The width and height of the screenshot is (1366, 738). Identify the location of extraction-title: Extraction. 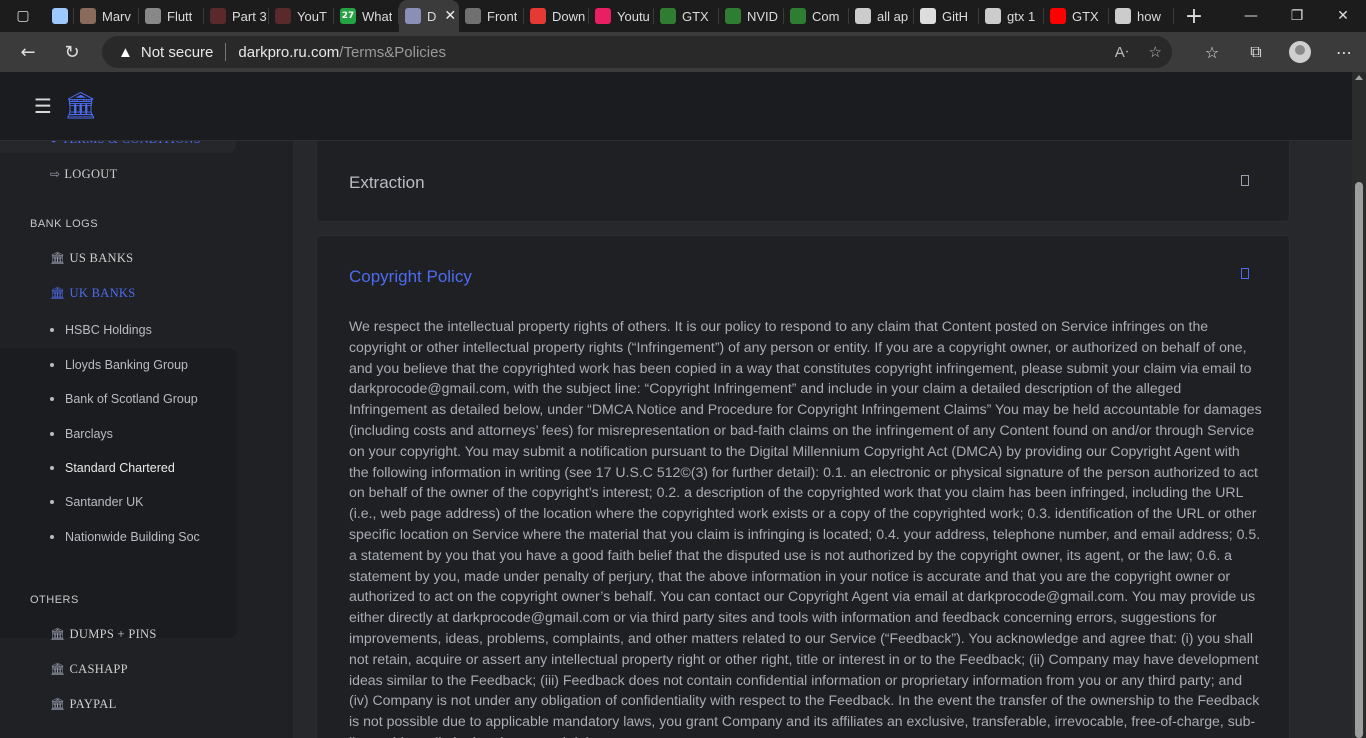
(387, 183).